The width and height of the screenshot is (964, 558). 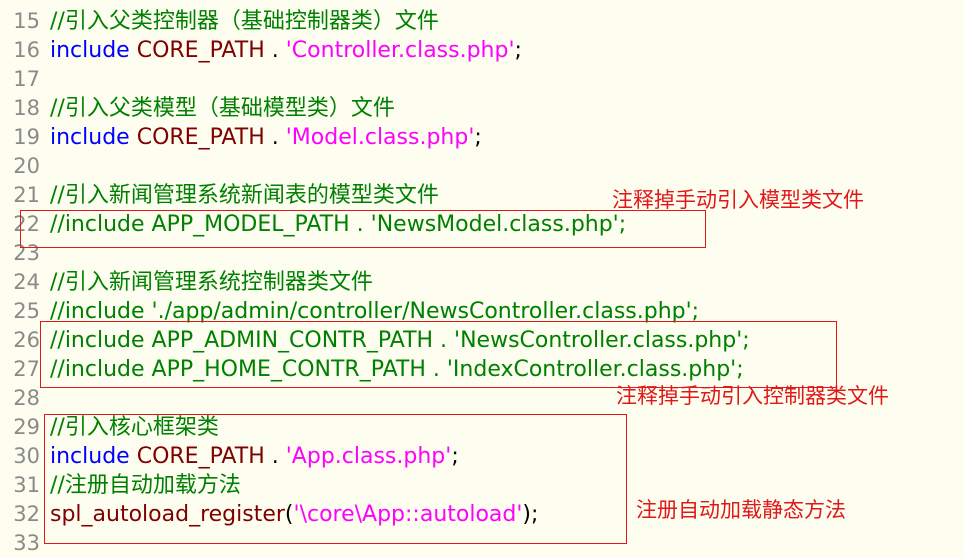 I want to click on annotation-model-note: 注释掉手动引入模型类文件, so click(x=738, y=200).